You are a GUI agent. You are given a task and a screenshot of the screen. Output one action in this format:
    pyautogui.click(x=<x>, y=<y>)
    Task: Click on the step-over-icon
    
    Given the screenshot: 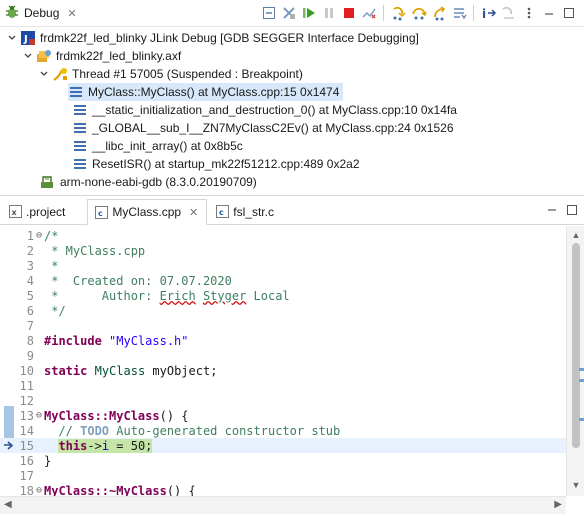 What is the action you would take?
    pyautogui.click(x=418, y=13)
    